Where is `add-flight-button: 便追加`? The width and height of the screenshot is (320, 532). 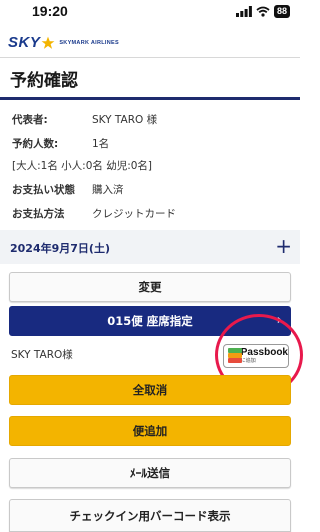 add-flight-button: 便追加 is located at coordinates (150, 431).